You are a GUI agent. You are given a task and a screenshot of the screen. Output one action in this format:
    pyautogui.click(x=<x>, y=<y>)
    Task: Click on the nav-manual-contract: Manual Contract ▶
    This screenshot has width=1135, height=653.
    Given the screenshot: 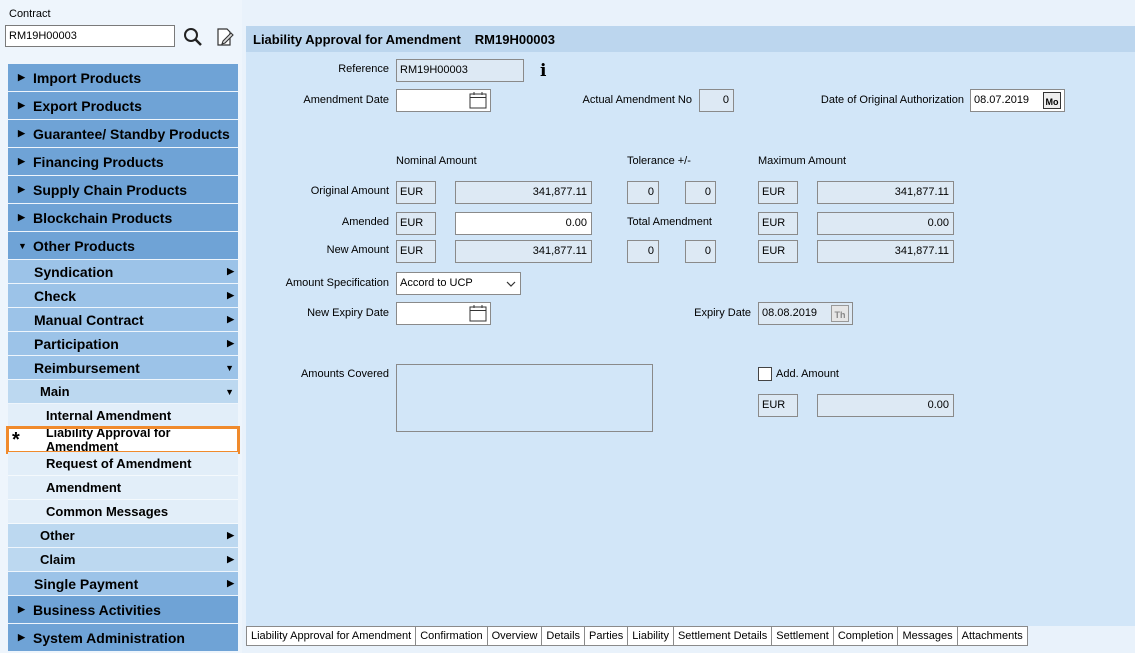 What is the action you would take?
    pyautogui.click(x=123, y=320)
    